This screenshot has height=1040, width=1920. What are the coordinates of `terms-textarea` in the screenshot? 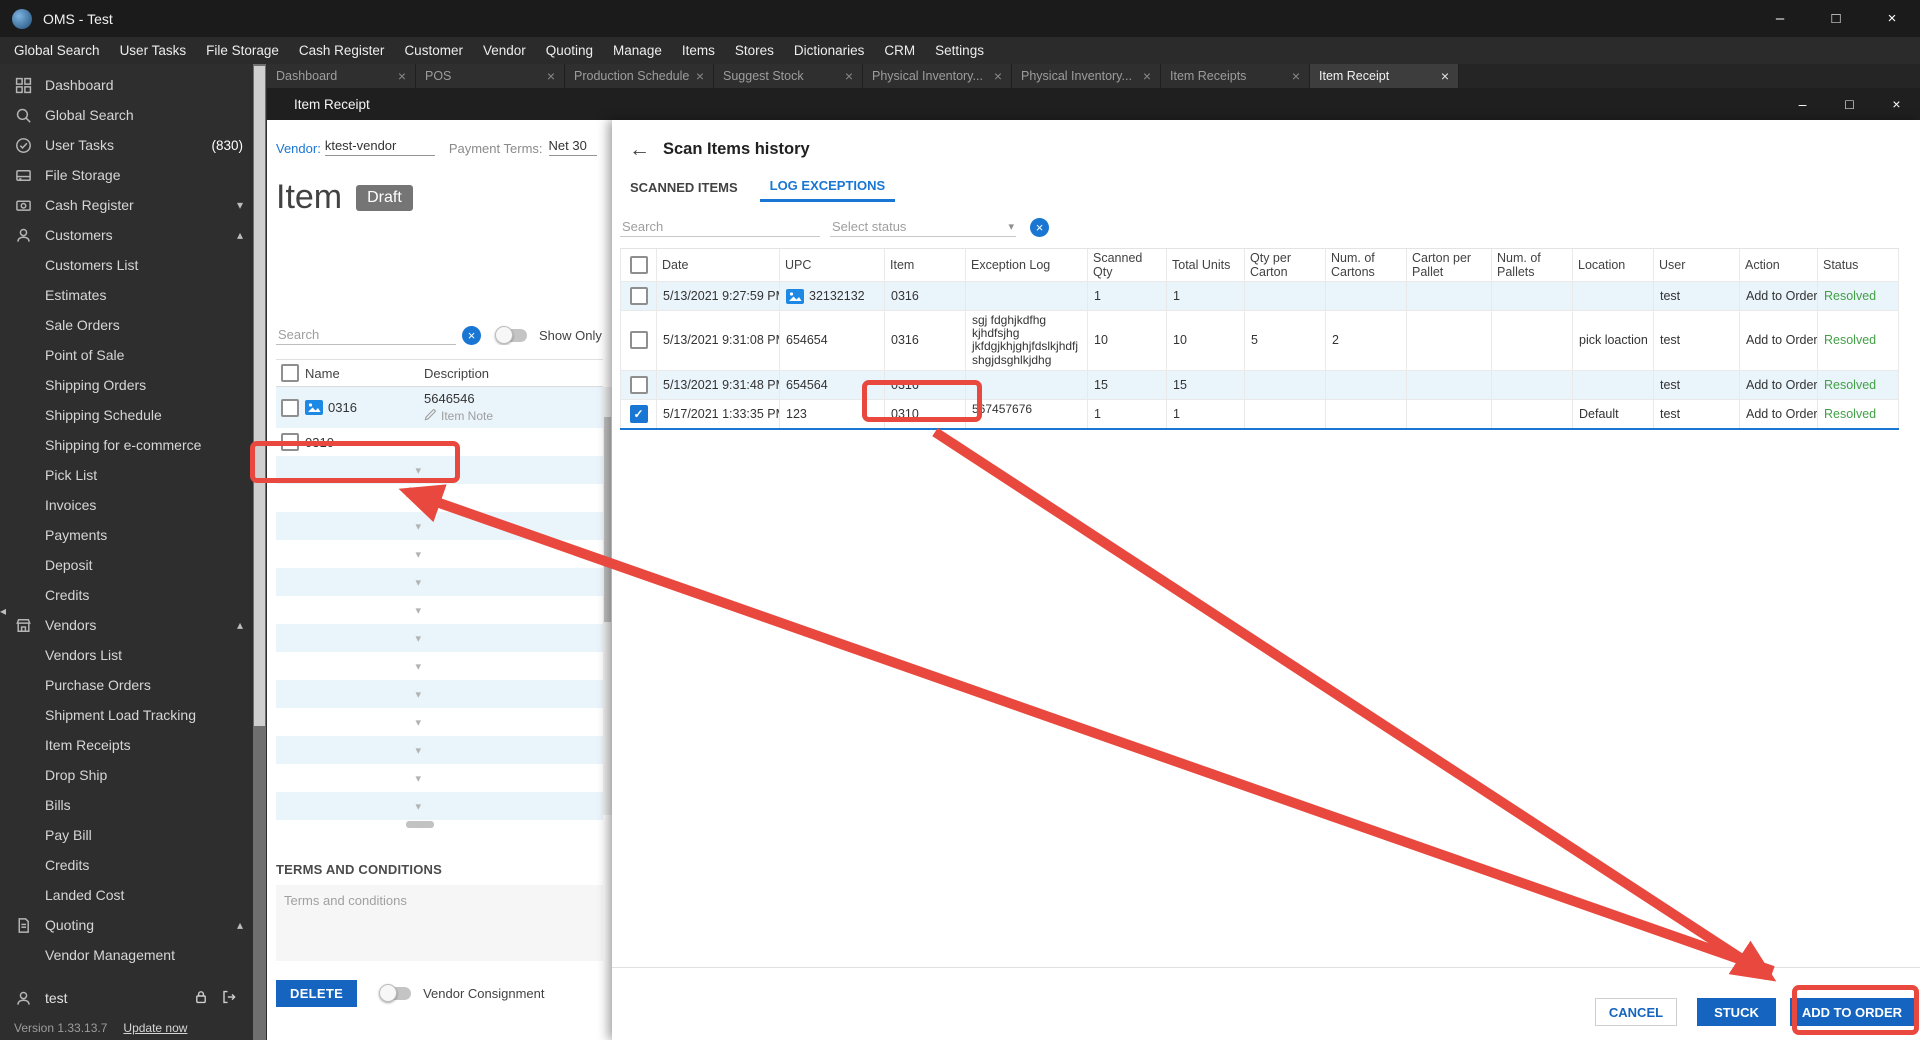 It's located at (439, 923).